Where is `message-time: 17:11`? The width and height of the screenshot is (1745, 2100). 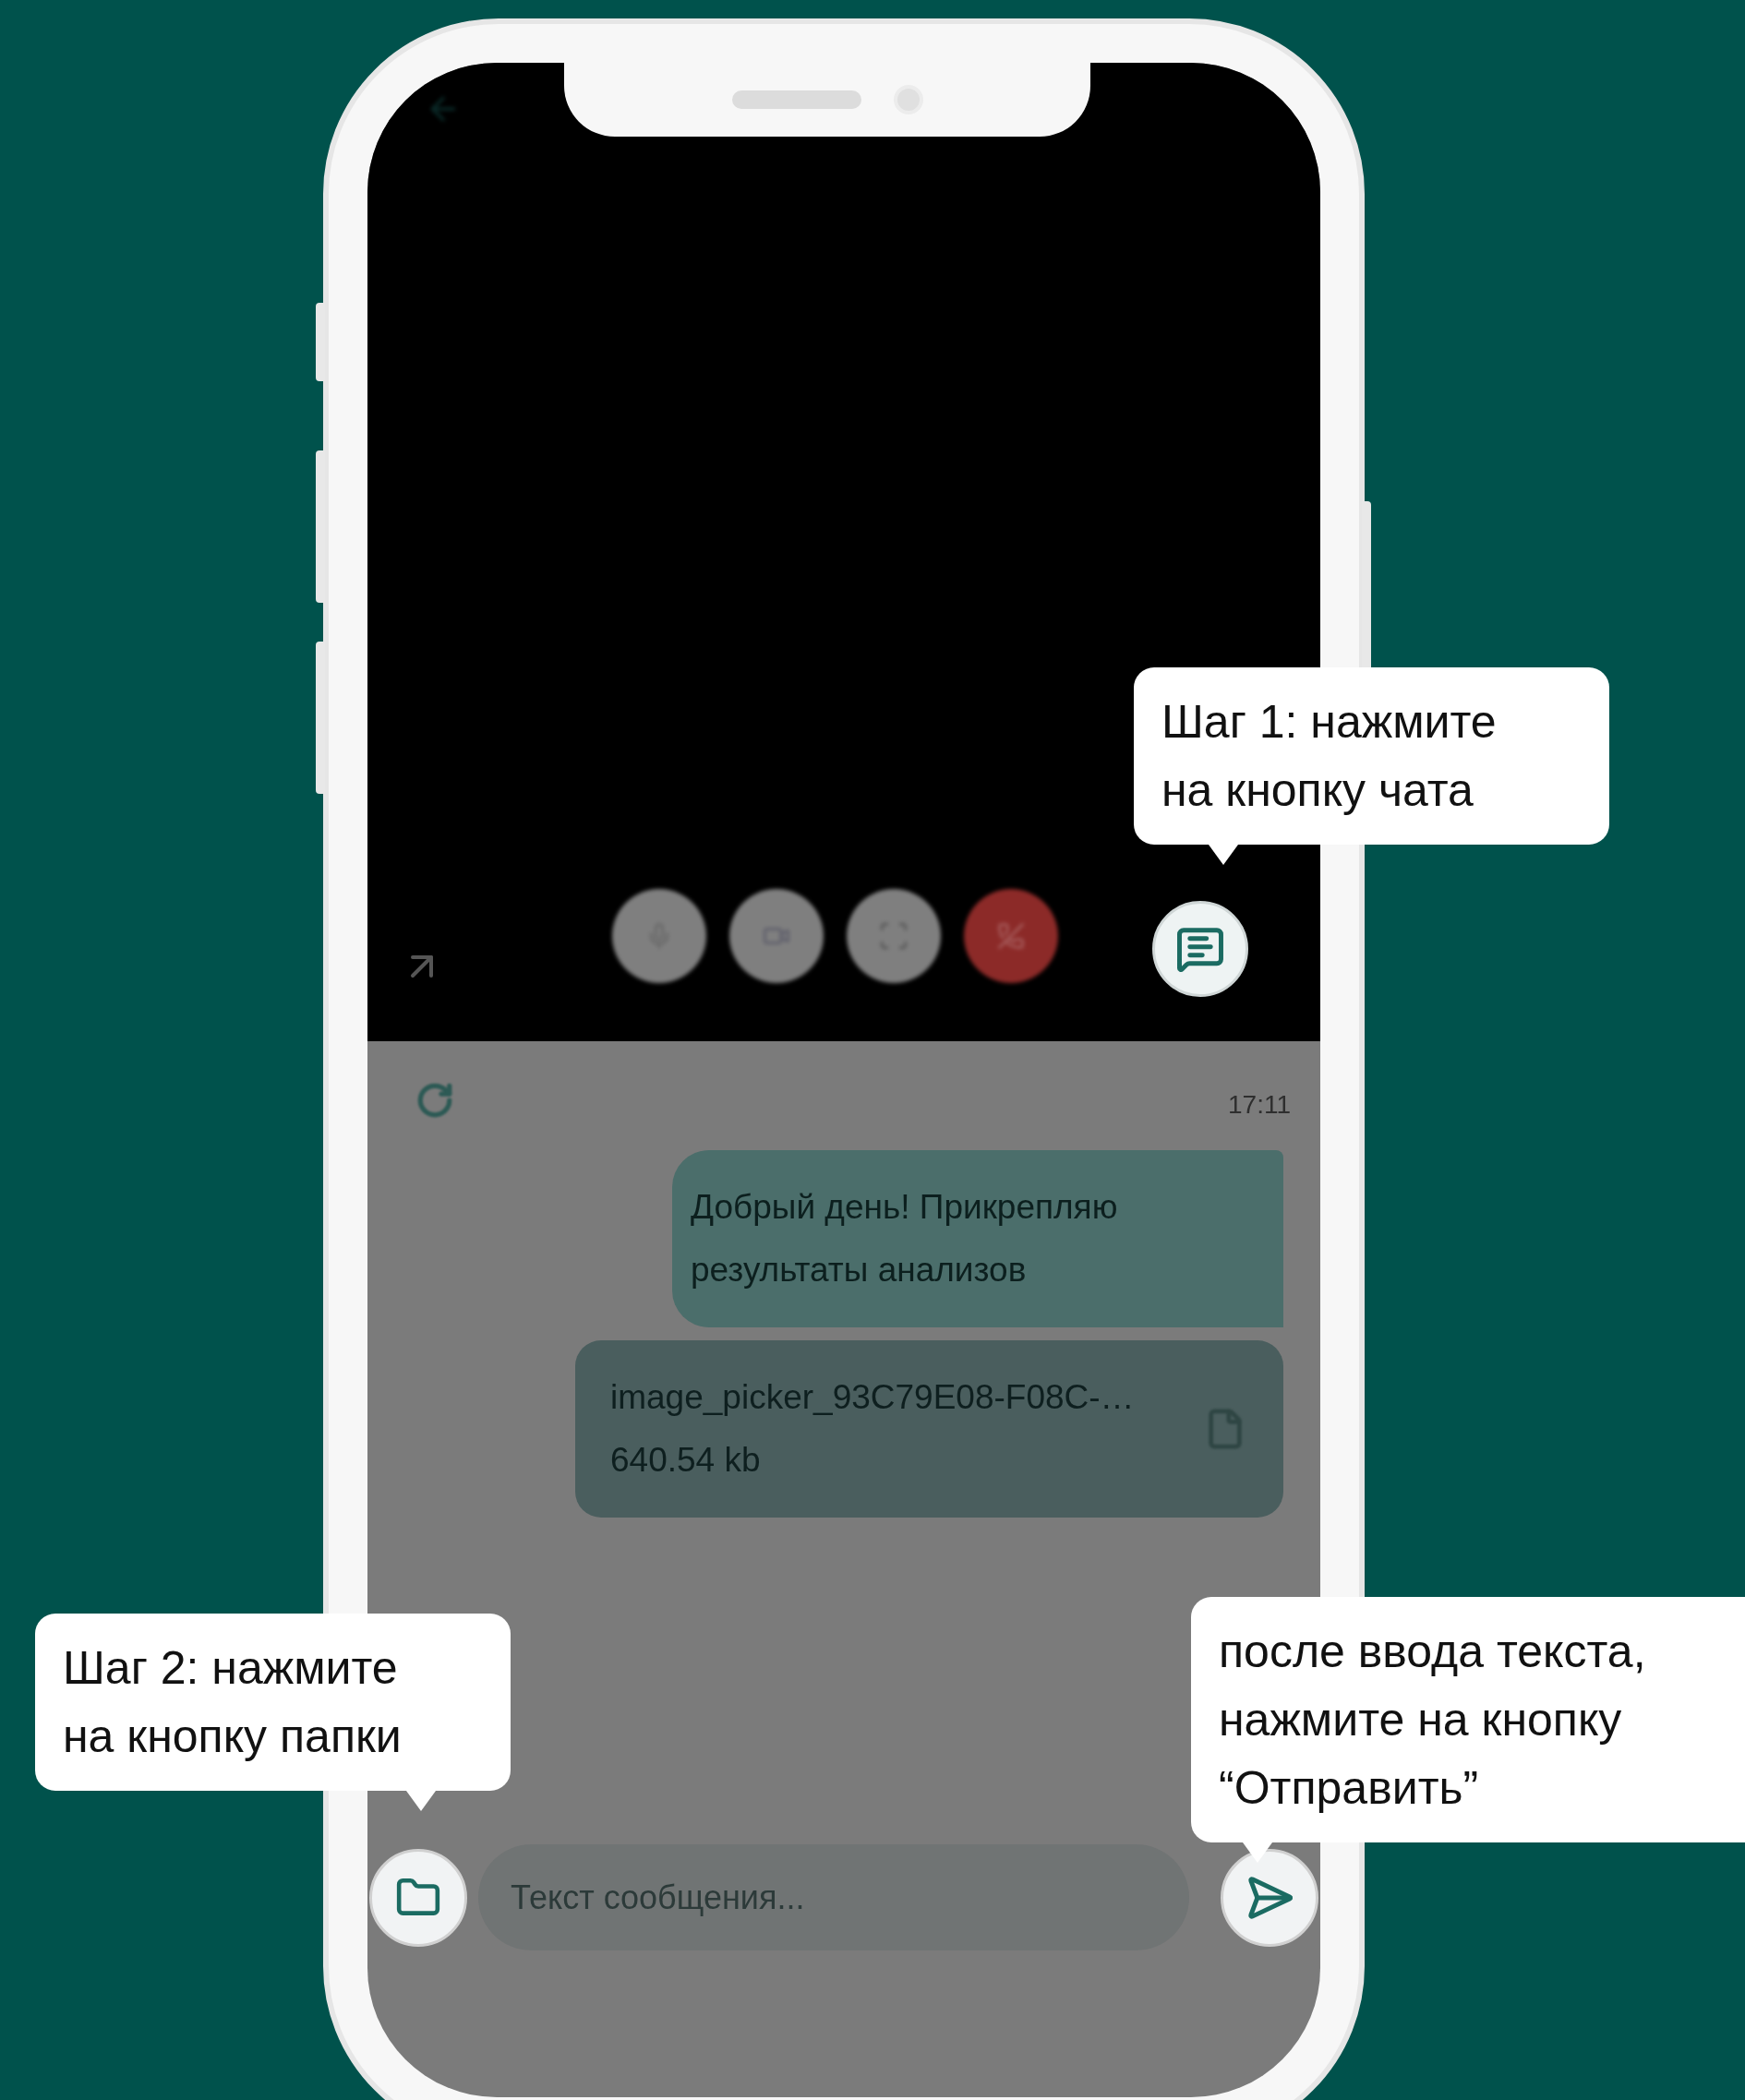
message-time: 17:11 is located at coordinates (1259, 1105).